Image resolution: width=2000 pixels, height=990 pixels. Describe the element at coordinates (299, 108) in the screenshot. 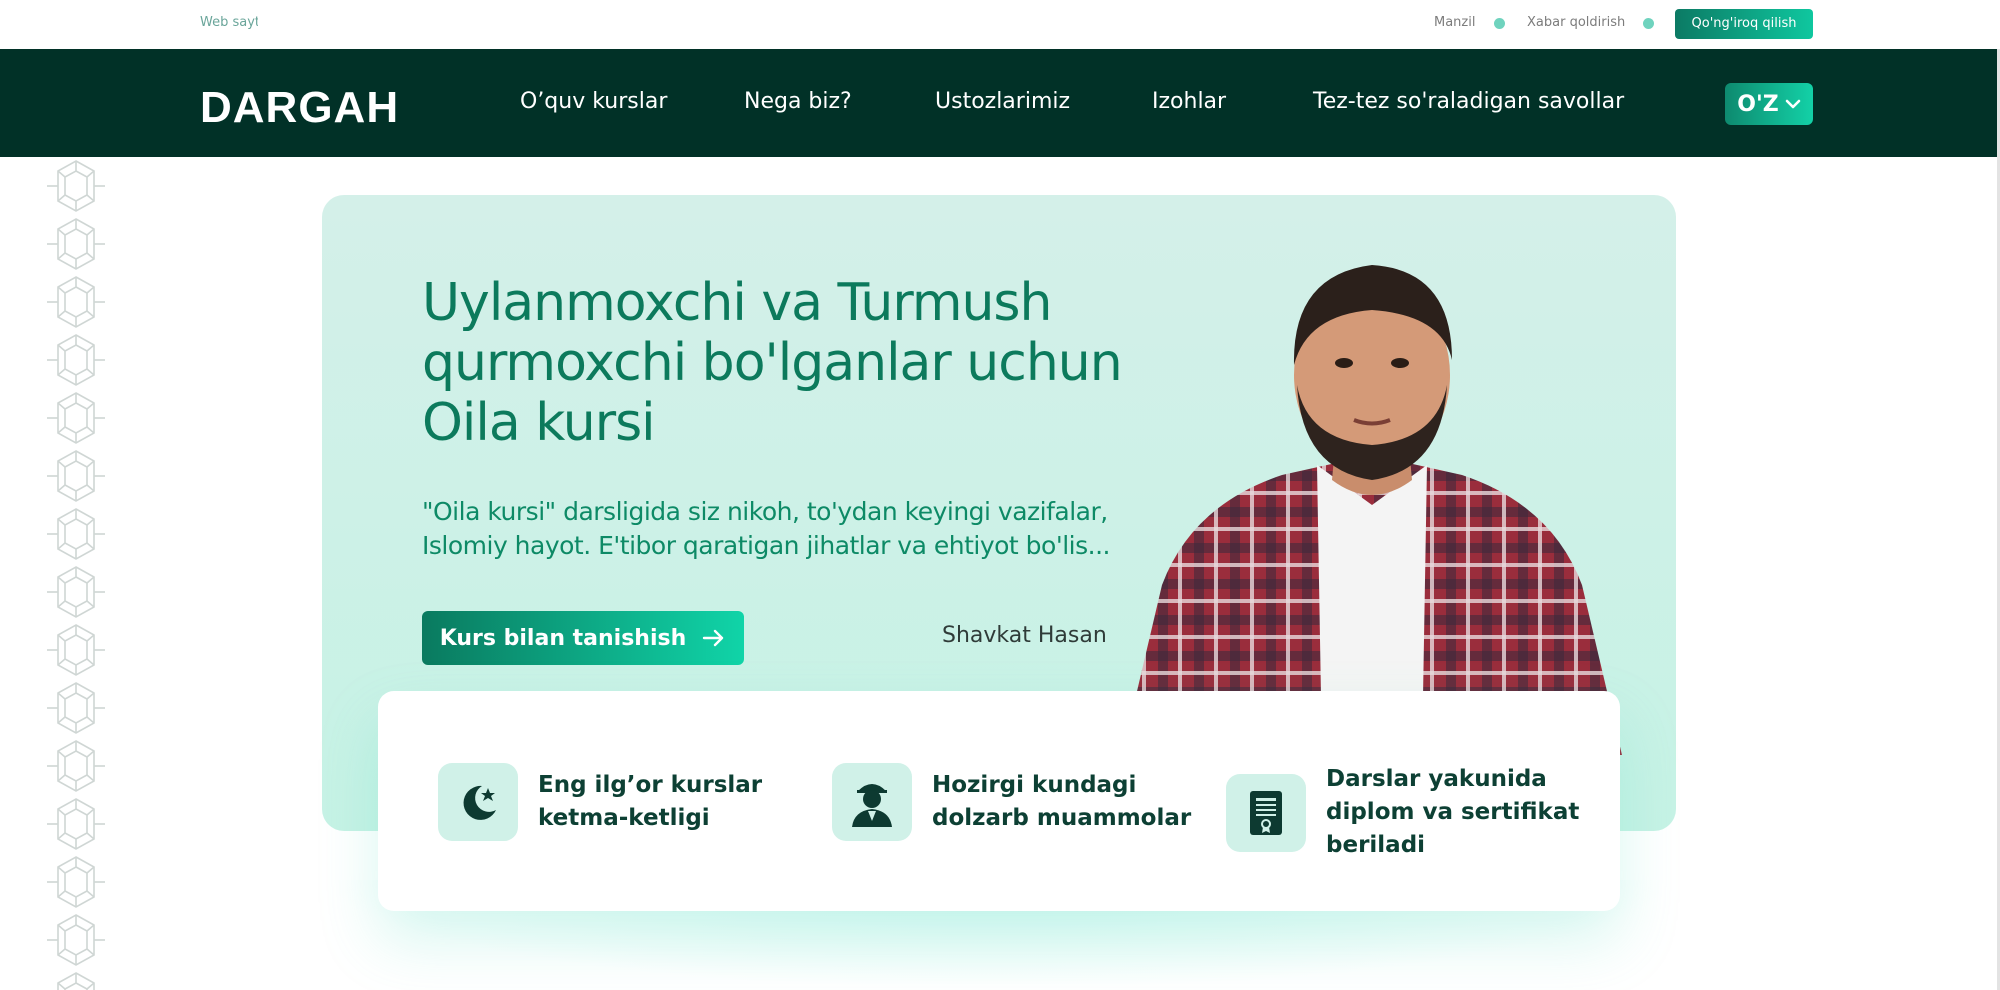

I see `logo: DARGAH` at that location.